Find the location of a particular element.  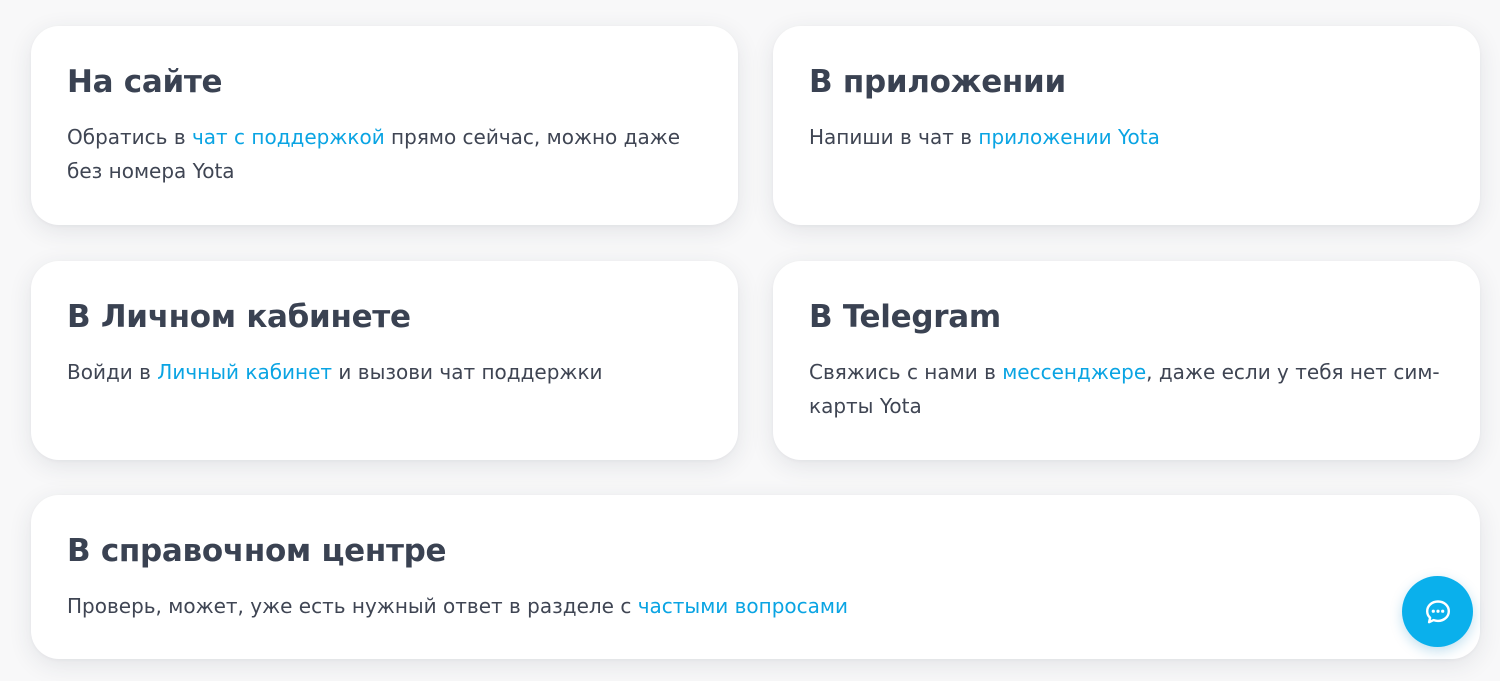

yota-app-link: приложении Yota is located at coordinates (1068, 137).